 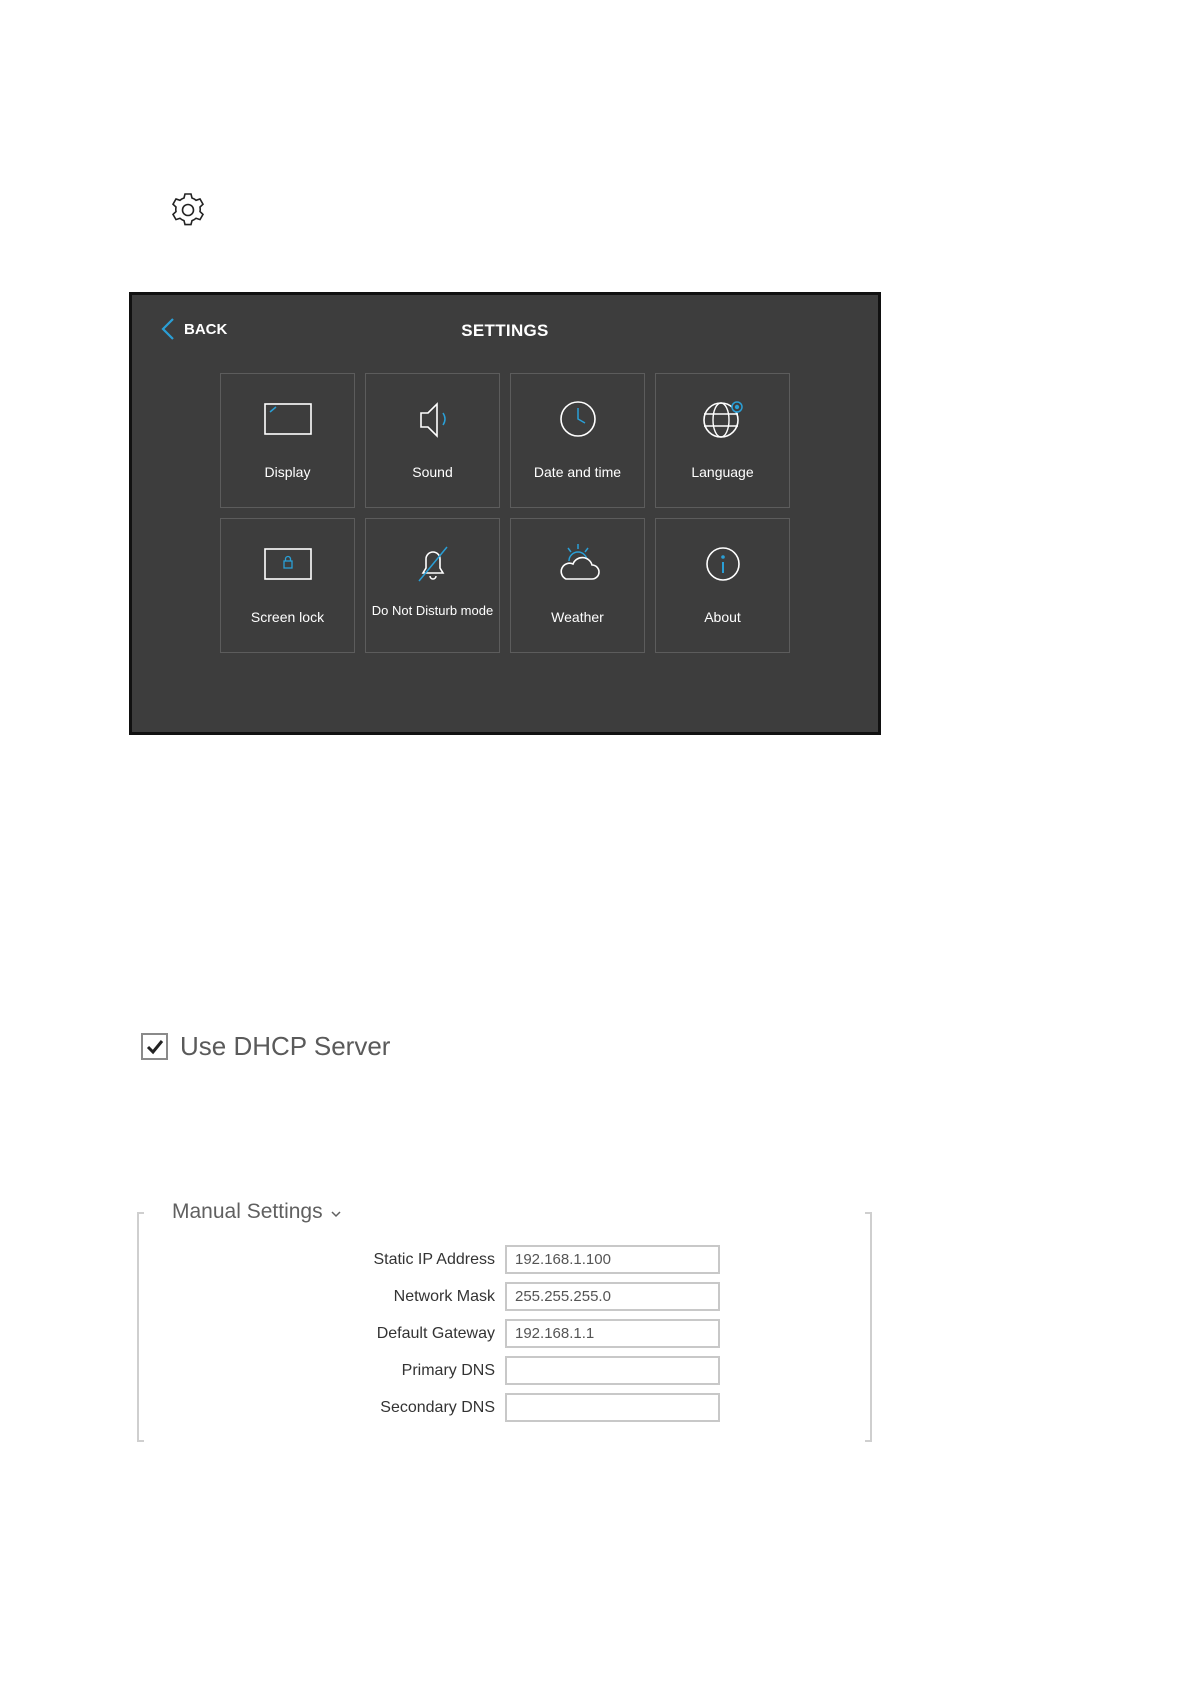 What do you see at coordinates (336, 1214) in the screenshot?
I see `chevron-down-icon` at bounding box center [336, 1214].